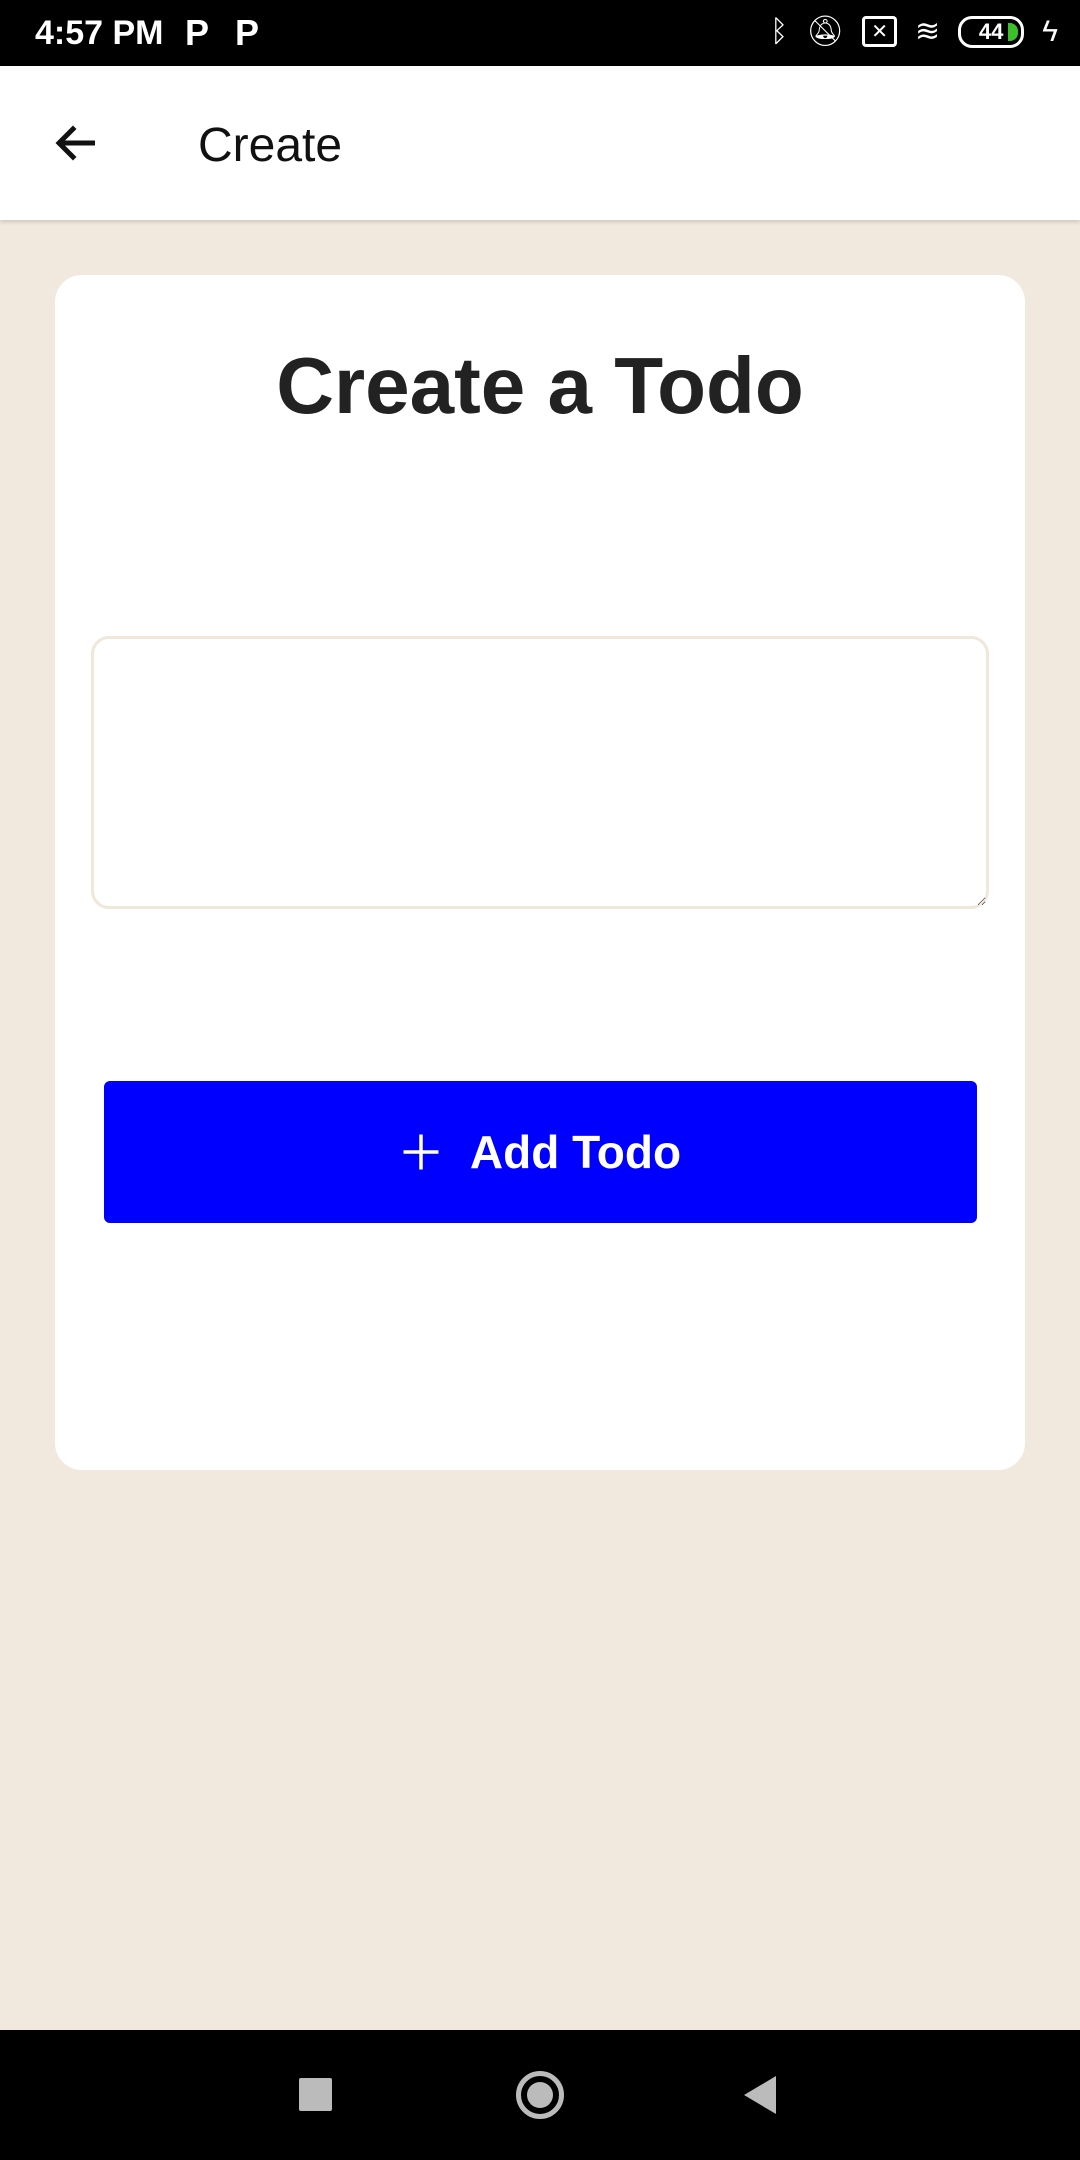 This screenshot has height=2160, width=1080. I want to click on battery-level: 44, so click(991, 31).